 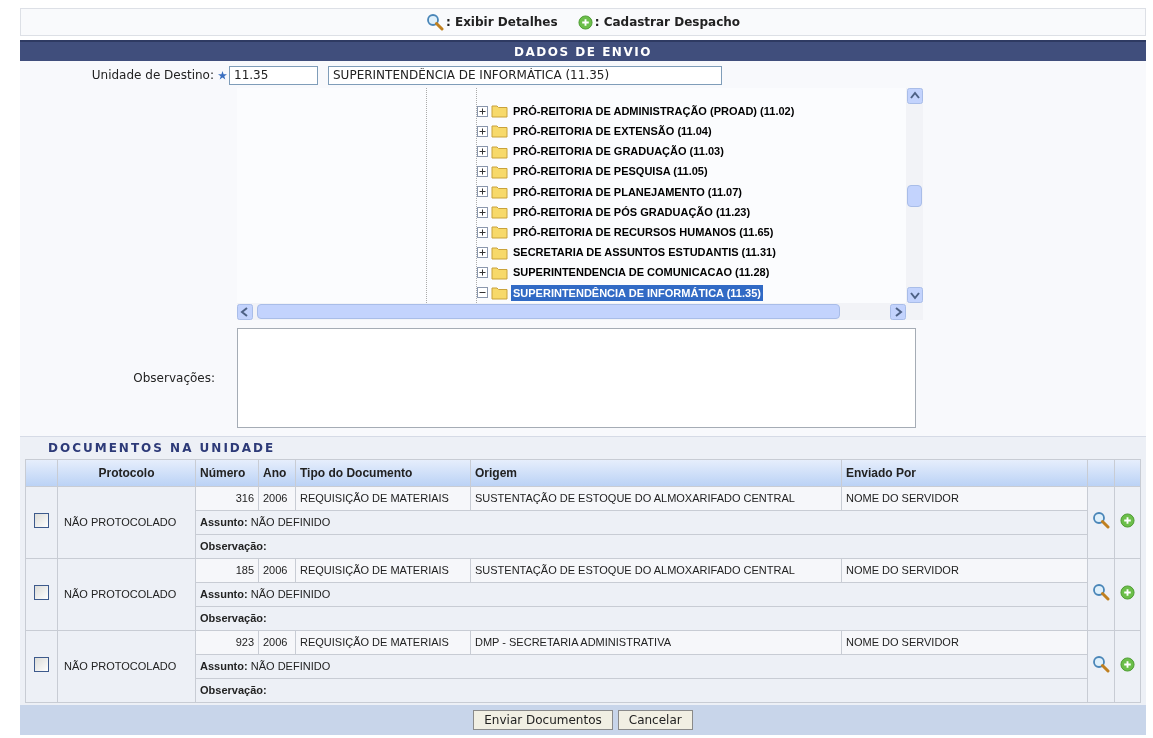 What do you see at coordinates (627, 192) in the screenshot?
I see `tree-item: PRÓ-REITORIA DE PLANEJAMENTO (11.07)` at bounding box center [627, 192].